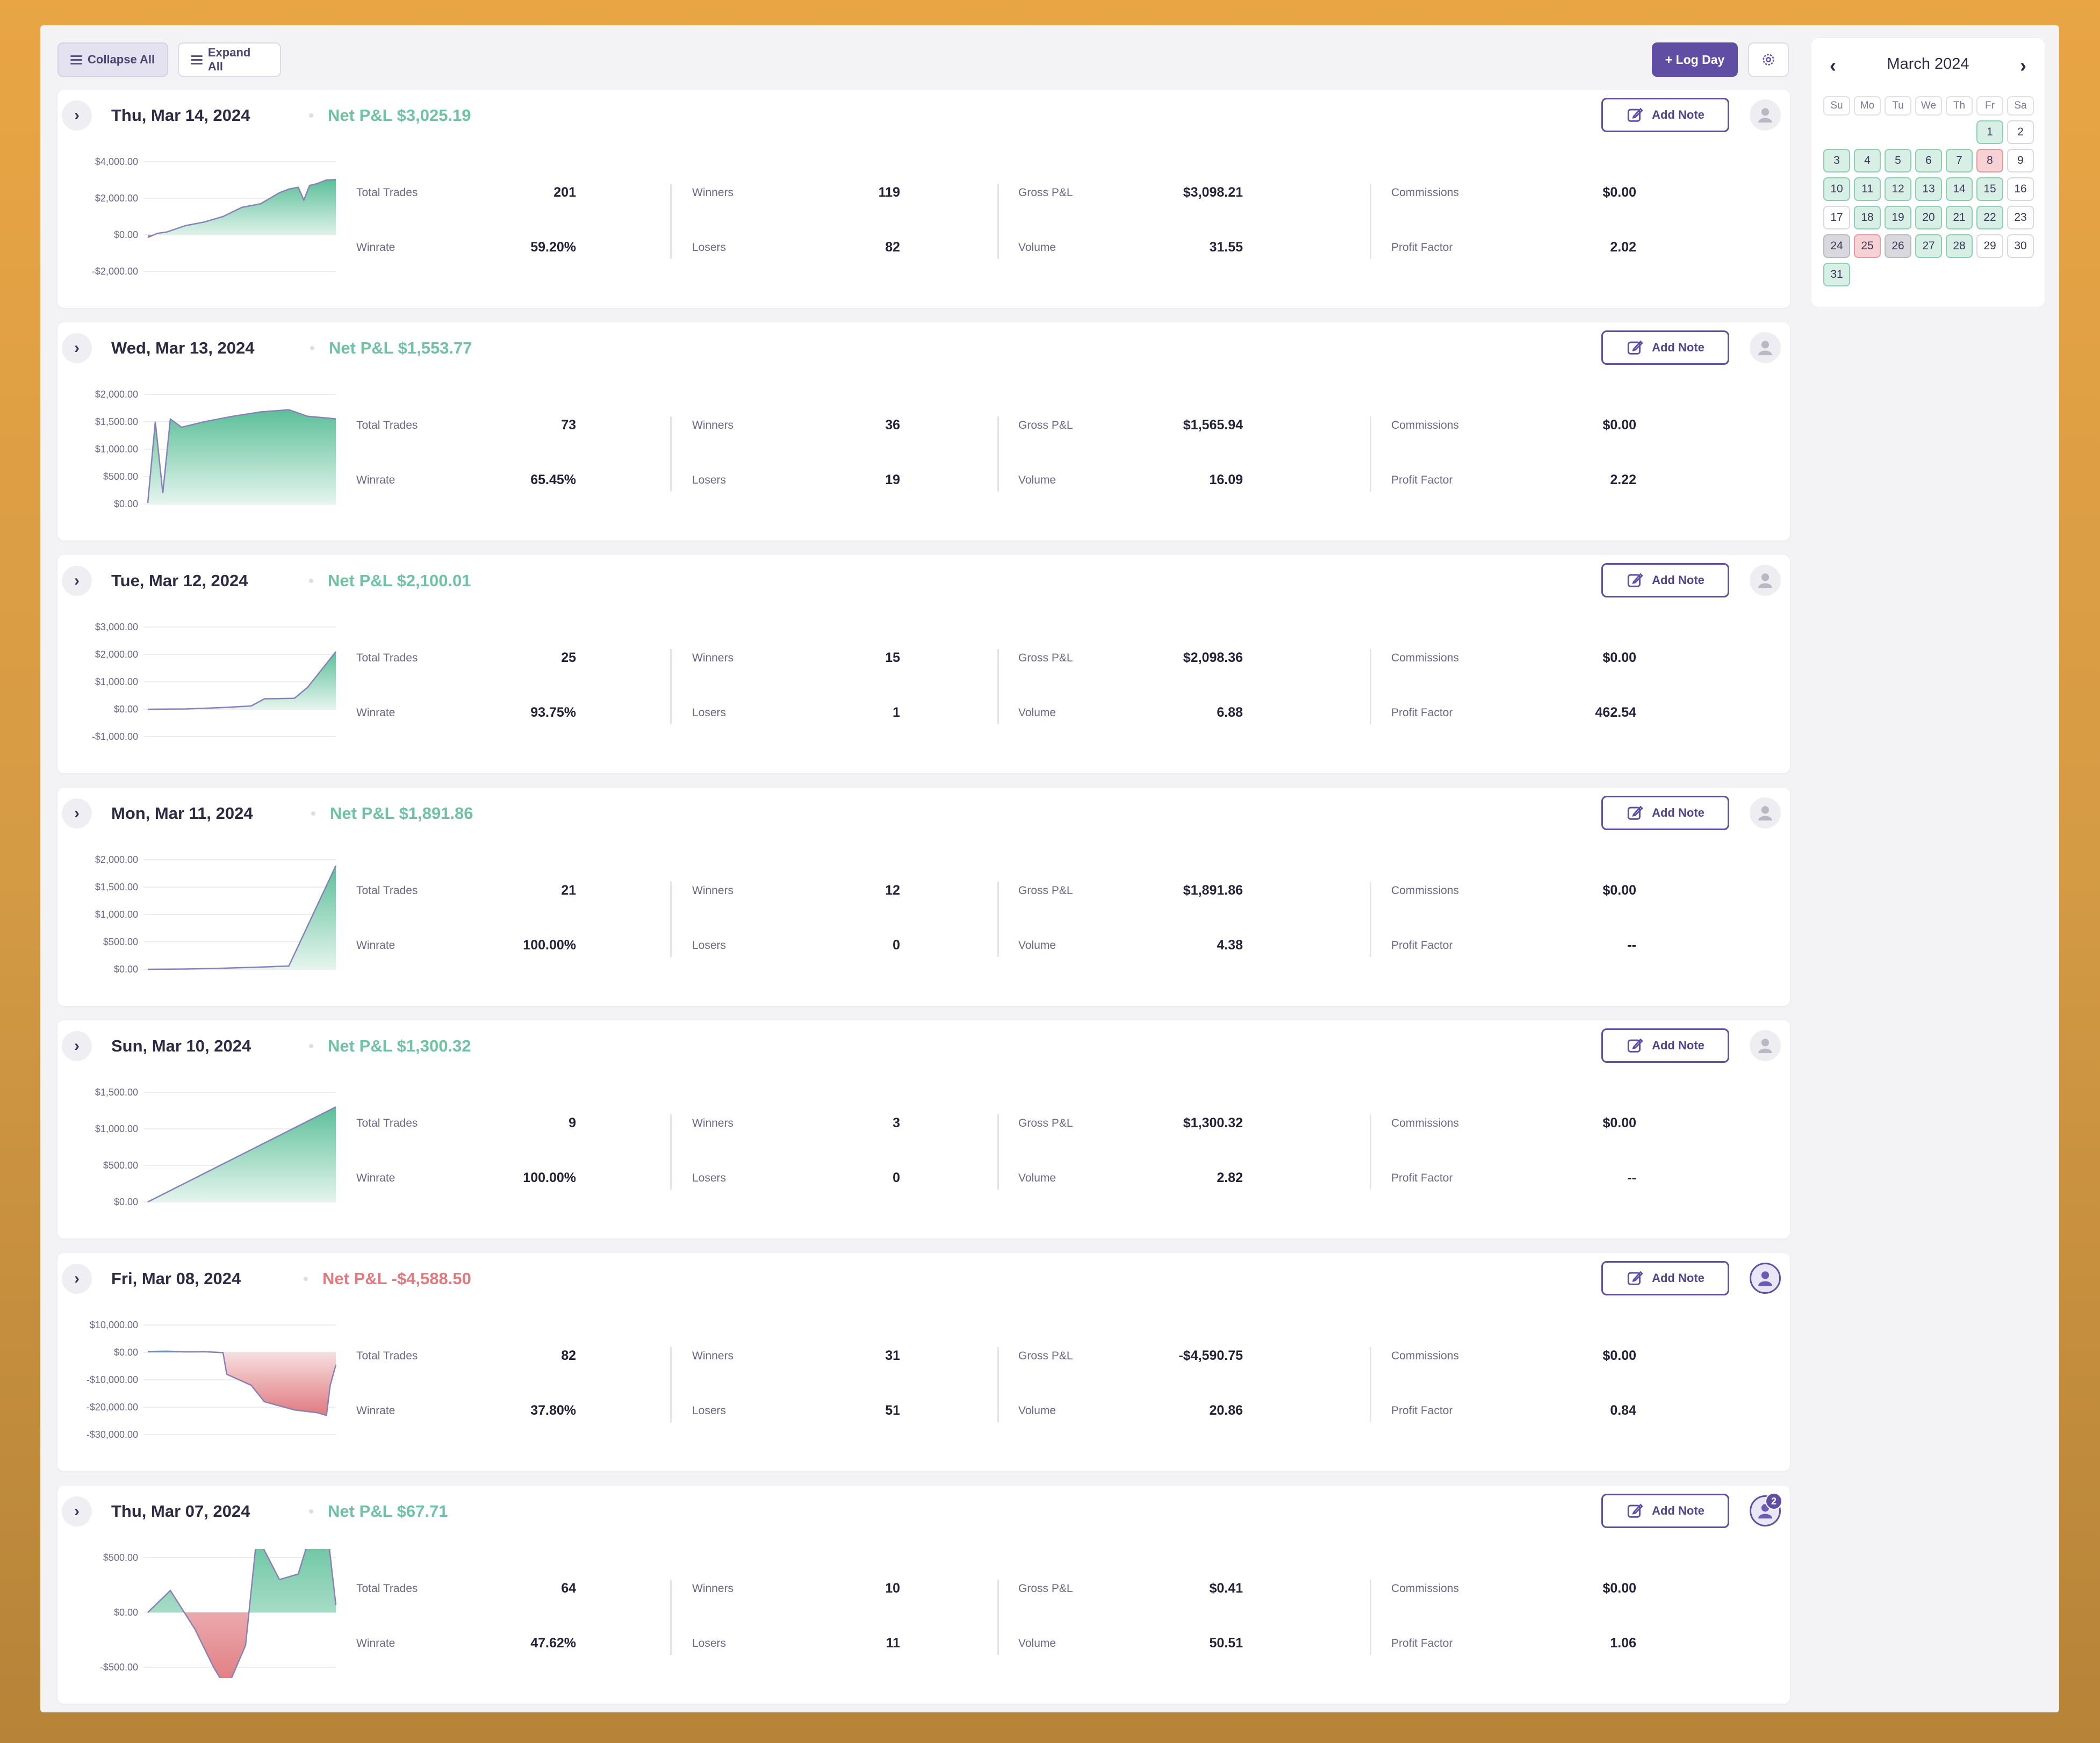 The width and height of the screenshot is (2100, 1743). What do you see at coordinates (713, 192) in the screenshot?
I see `stat-label-winners: Winners` at bounding box center [713, 192].